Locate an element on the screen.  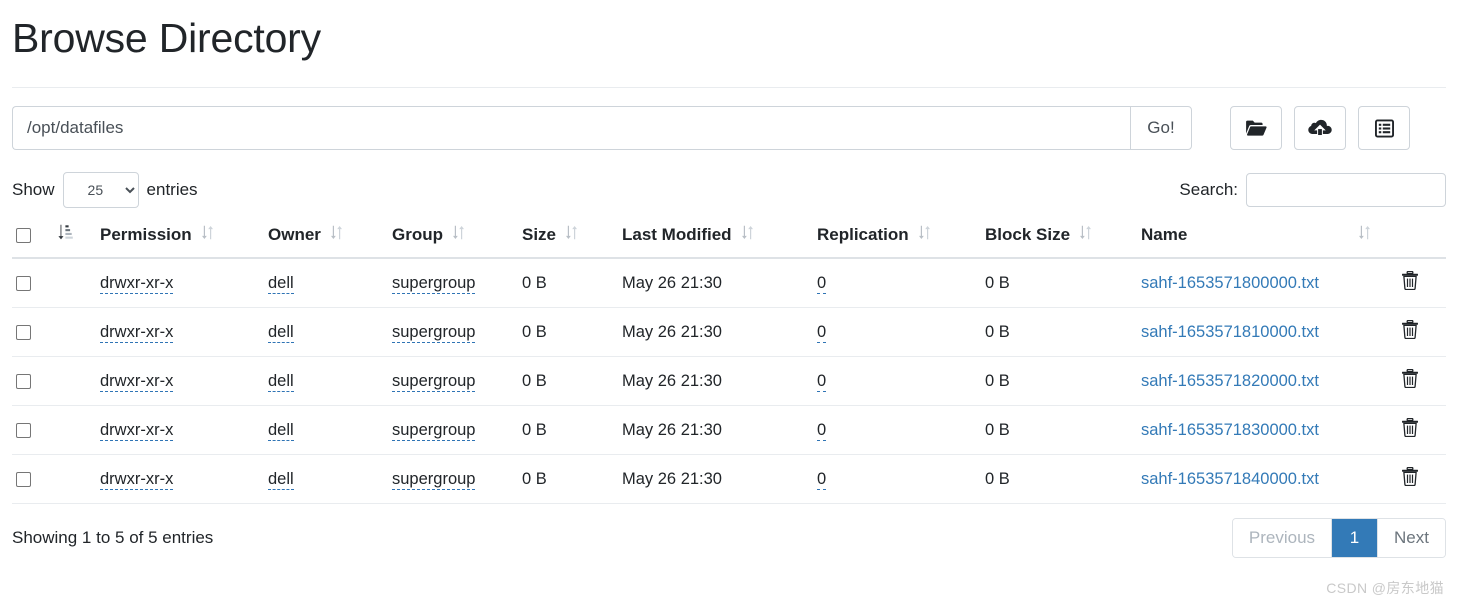
upload-files-button is located at coordinates (1320, 128).